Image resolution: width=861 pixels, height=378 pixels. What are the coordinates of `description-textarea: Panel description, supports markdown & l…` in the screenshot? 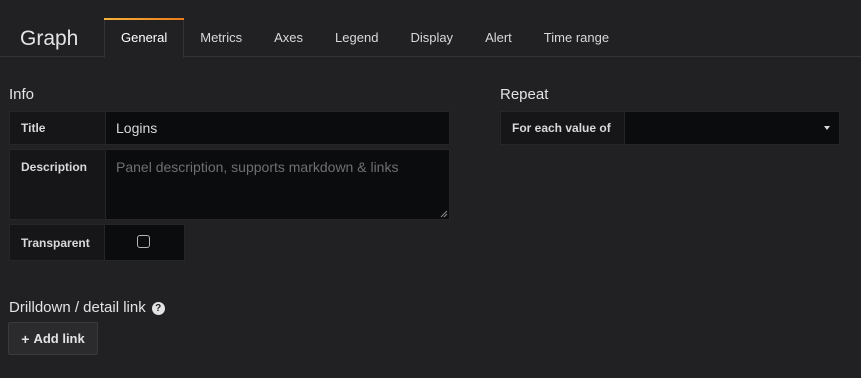 It's located at (277, 184).